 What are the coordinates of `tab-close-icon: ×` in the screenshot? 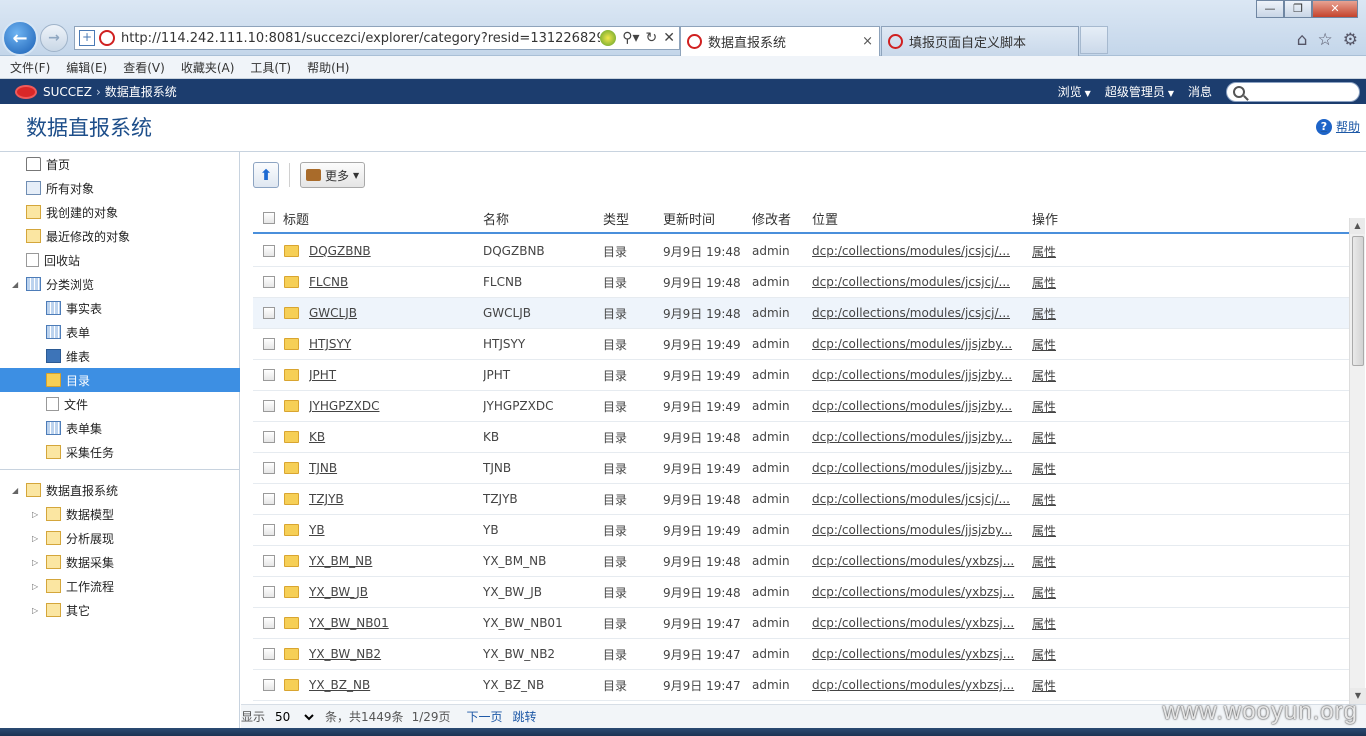 It's located at (867, 41).